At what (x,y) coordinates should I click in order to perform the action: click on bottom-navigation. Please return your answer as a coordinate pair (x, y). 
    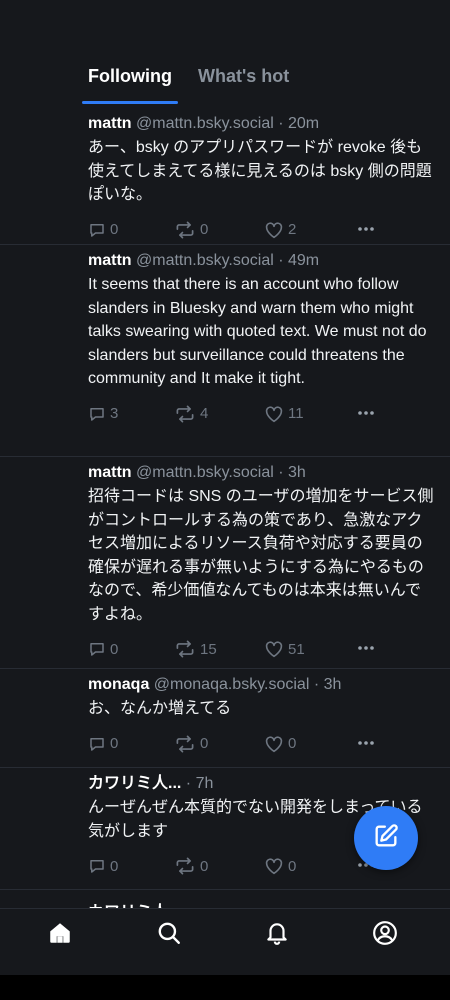
    Looking at the image, I should click on (225, 941).